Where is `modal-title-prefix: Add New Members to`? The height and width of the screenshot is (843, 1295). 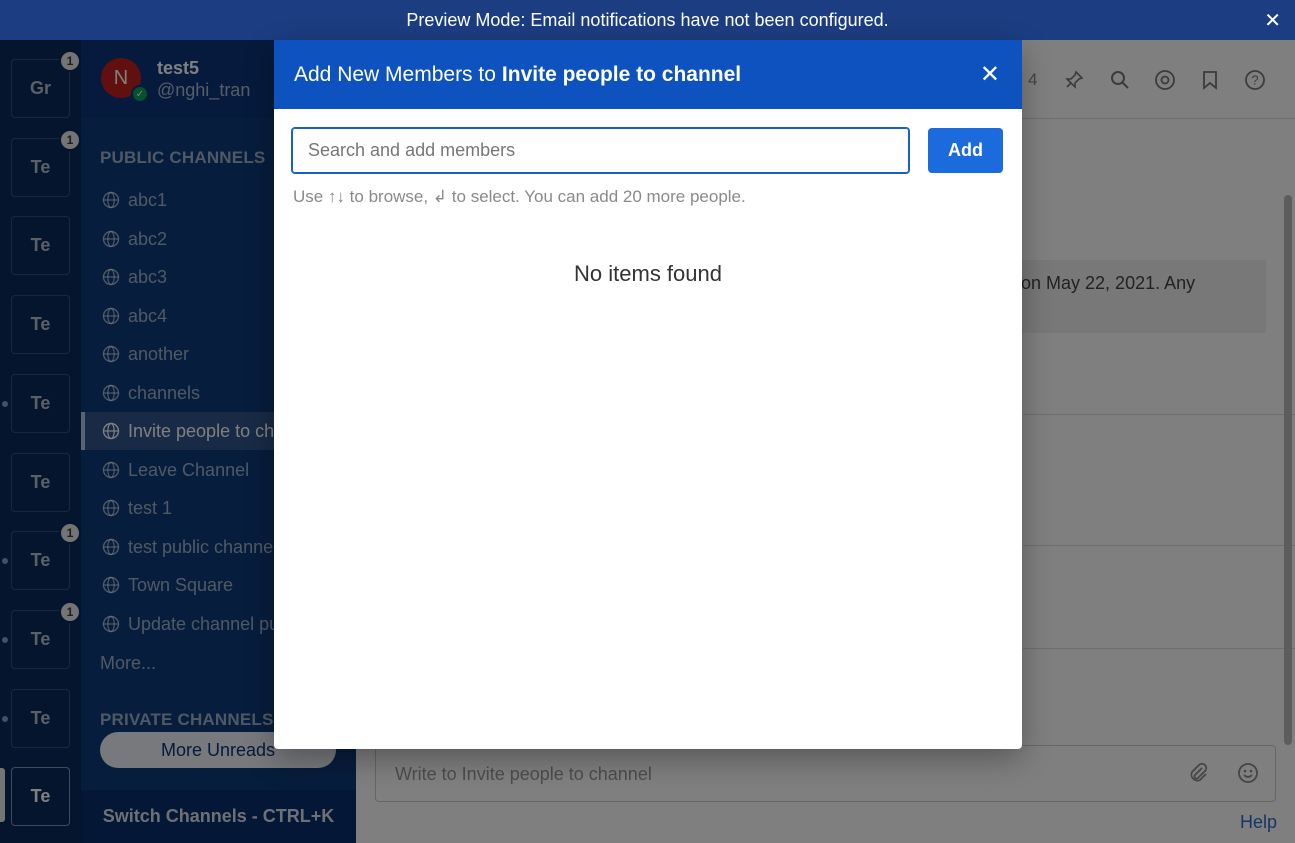 modal-title-prefix: Add New Members to is located at coordinates (395, 74).